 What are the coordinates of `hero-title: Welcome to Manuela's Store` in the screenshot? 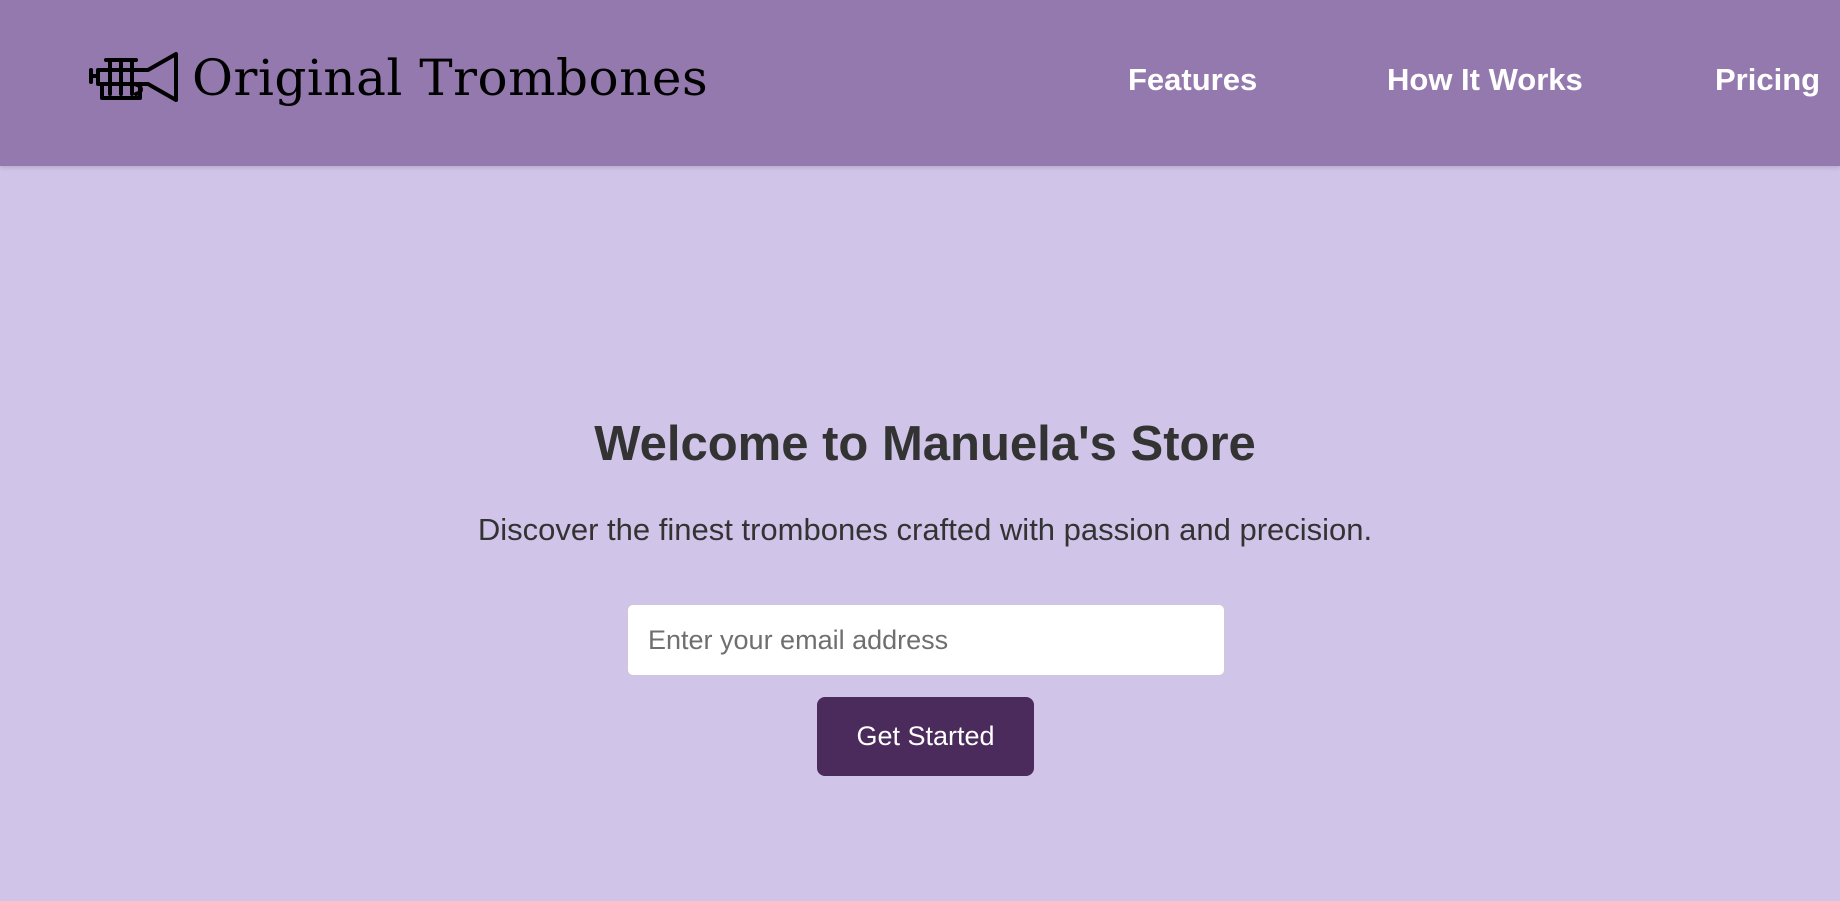 It's located at (925, 444).